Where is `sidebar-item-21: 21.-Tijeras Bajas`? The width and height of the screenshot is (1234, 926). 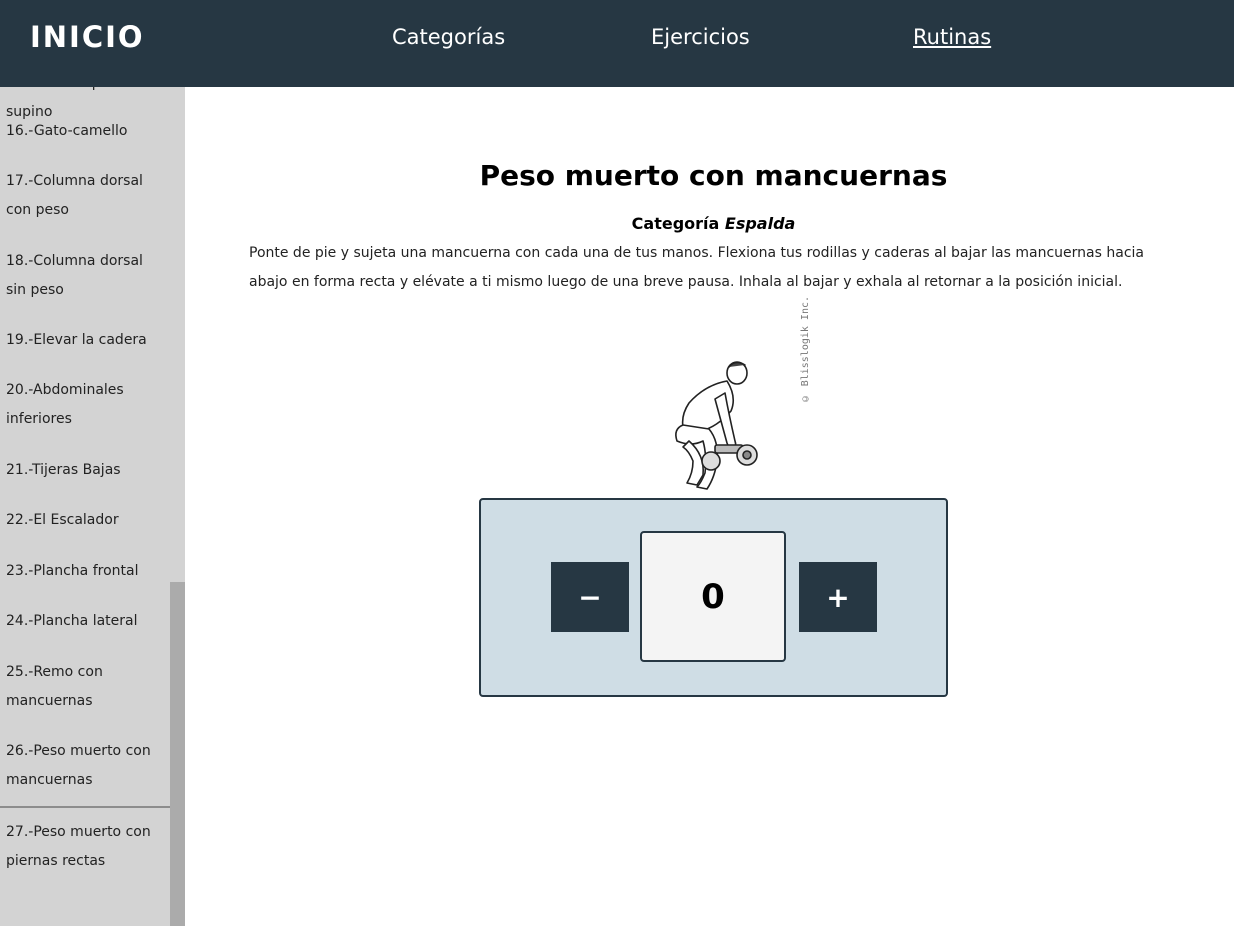 sidebar-item-21: 21.-Tijeras Bajas is located at coordinates (85, 481).